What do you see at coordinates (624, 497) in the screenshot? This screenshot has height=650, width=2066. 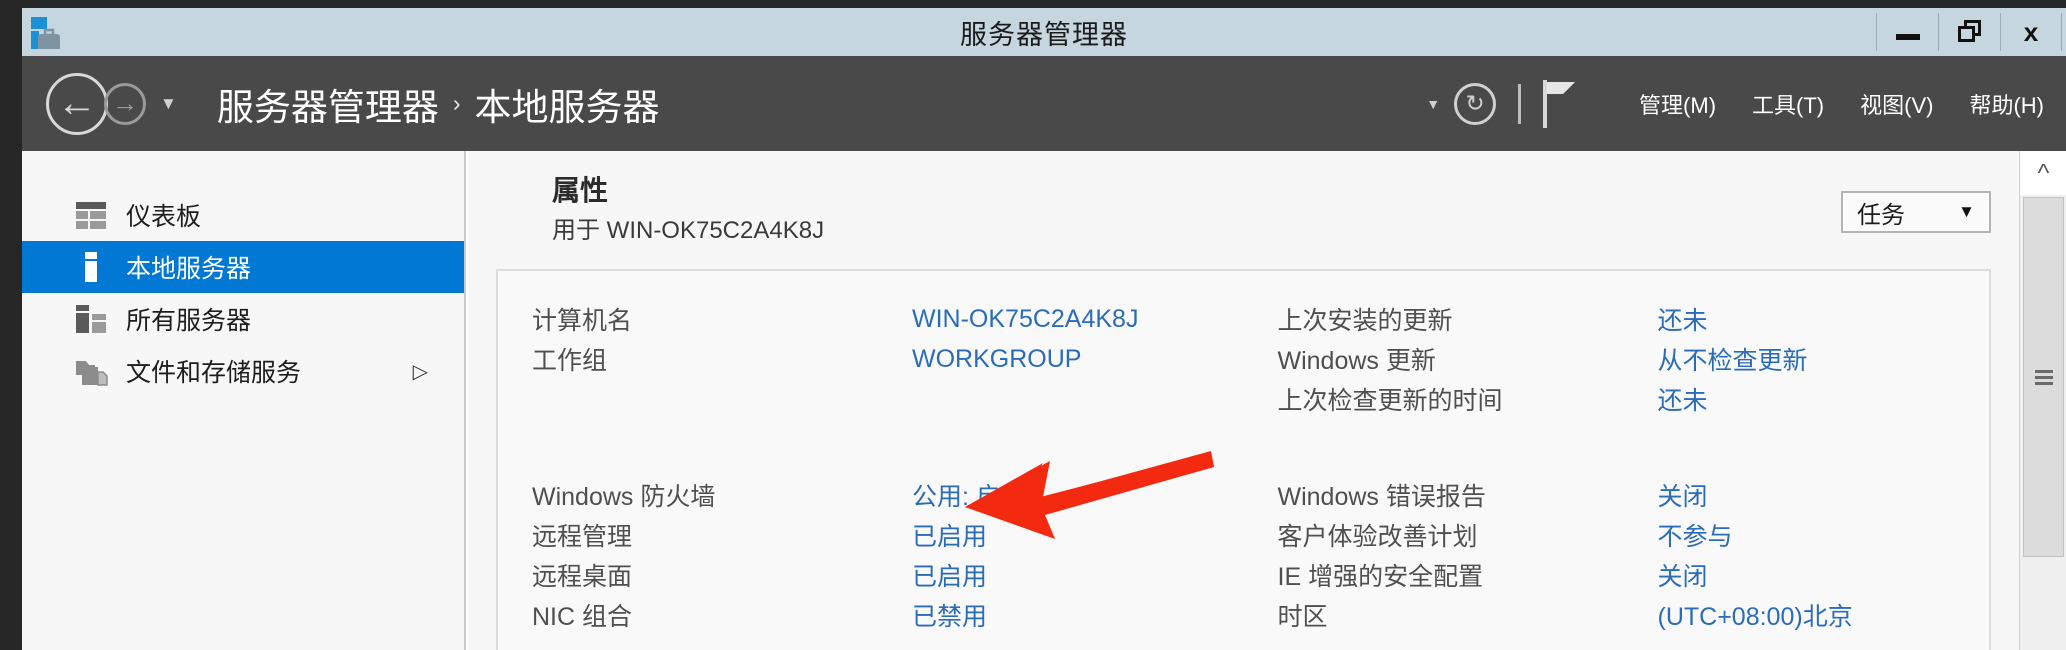 I see `property-key: Windows 防火墙` at bounding box center [624, 497].